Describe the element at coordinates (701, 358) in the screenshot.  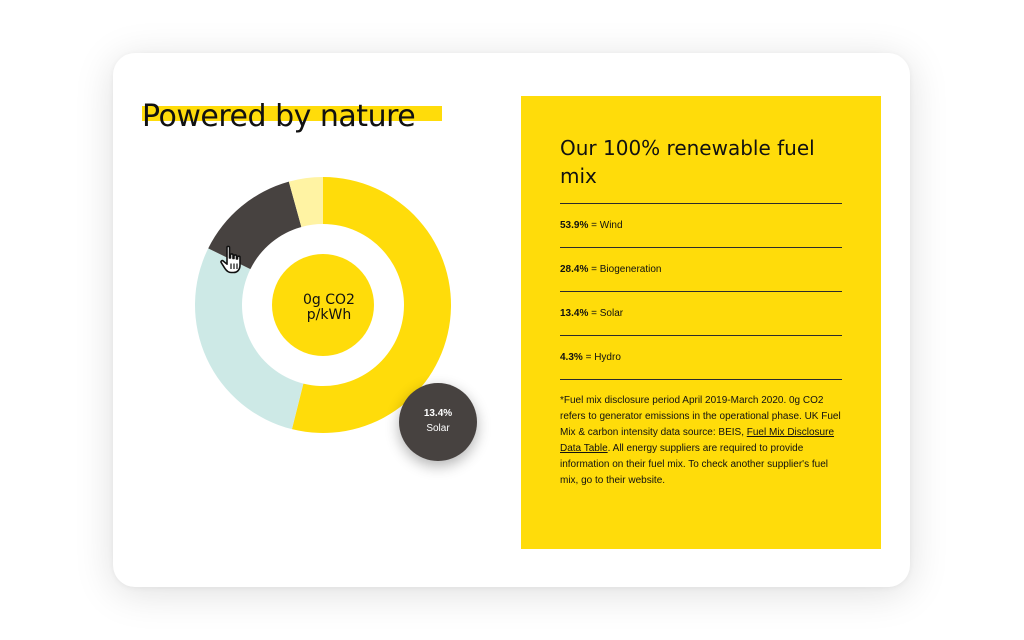
I see `fuel-mix-row-hydro: 4.3% = Hydro` at that location.